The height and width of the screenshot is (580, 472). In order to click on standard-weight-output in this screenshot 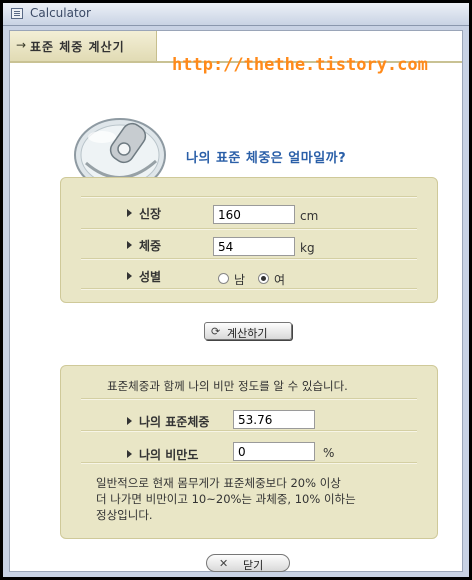, I will do `click(274, 419)`.